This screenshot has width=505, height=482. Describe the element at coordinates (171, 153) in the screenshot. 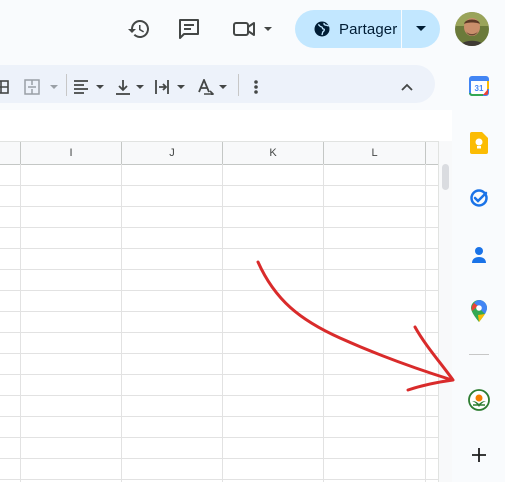

I see `column-header-j: J` at that location.